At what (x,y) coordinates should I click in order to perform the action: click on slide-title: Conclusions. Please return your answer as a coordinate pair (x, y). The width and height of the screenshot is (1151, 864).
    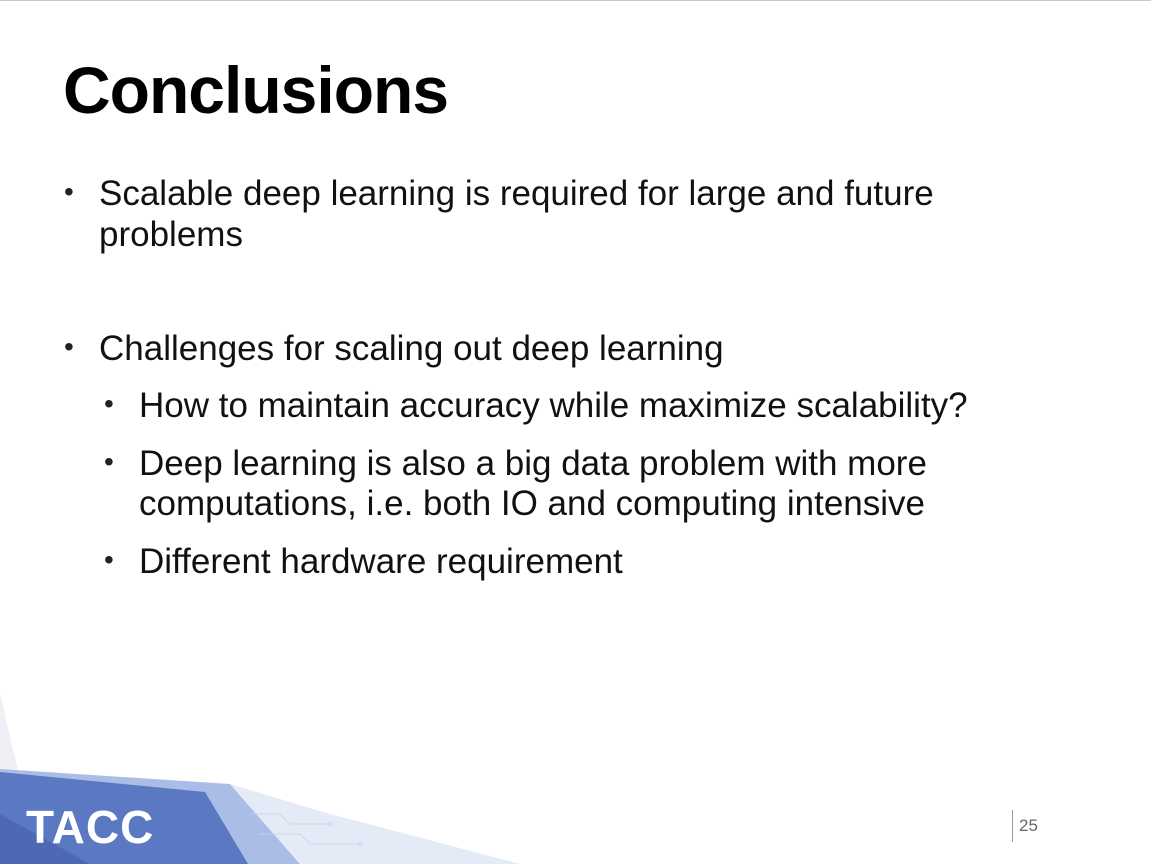
    Looking at the image, I should click on (256, 90).